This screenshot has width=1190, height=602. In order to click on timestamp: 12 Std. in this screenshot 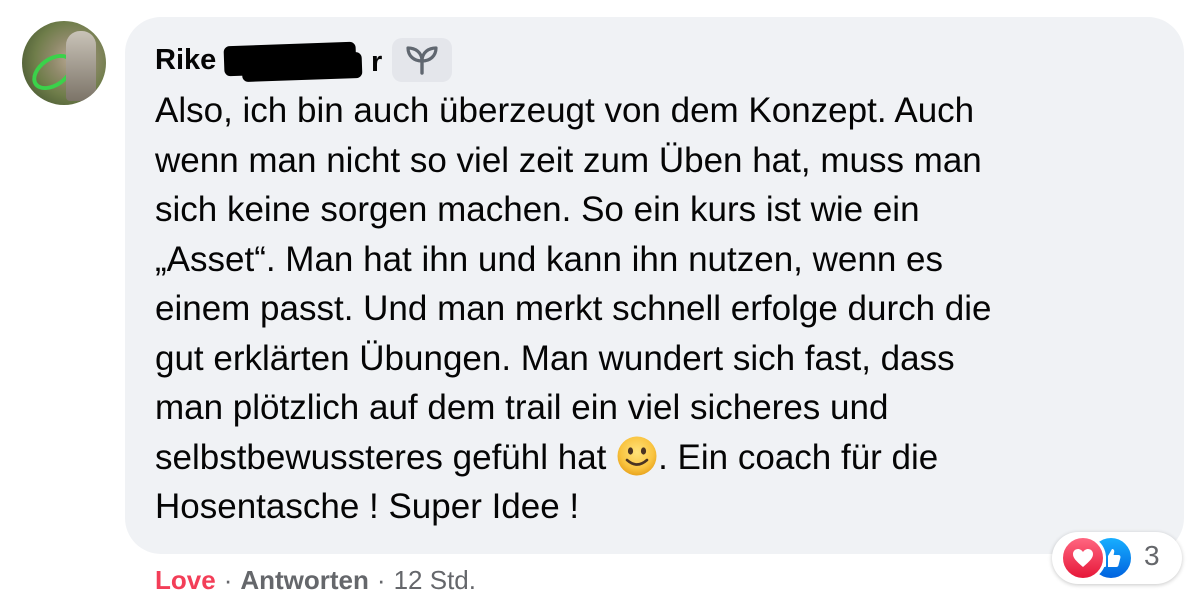, I will do `click(435, 580)`.